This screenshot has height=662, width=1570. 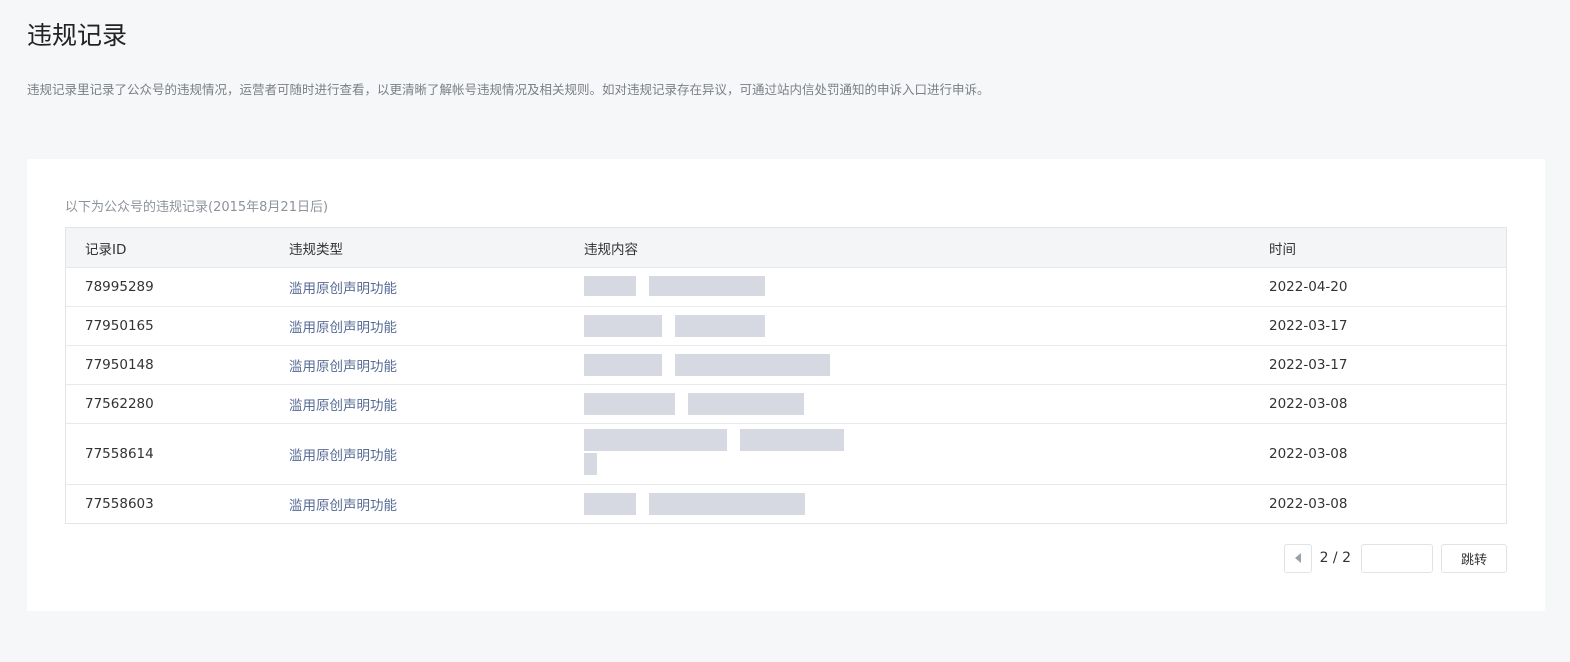 What do you see at coordinates (119, 454) in the screenshot?
I see `record-id: 77558614` at bounding box center [119, 454].